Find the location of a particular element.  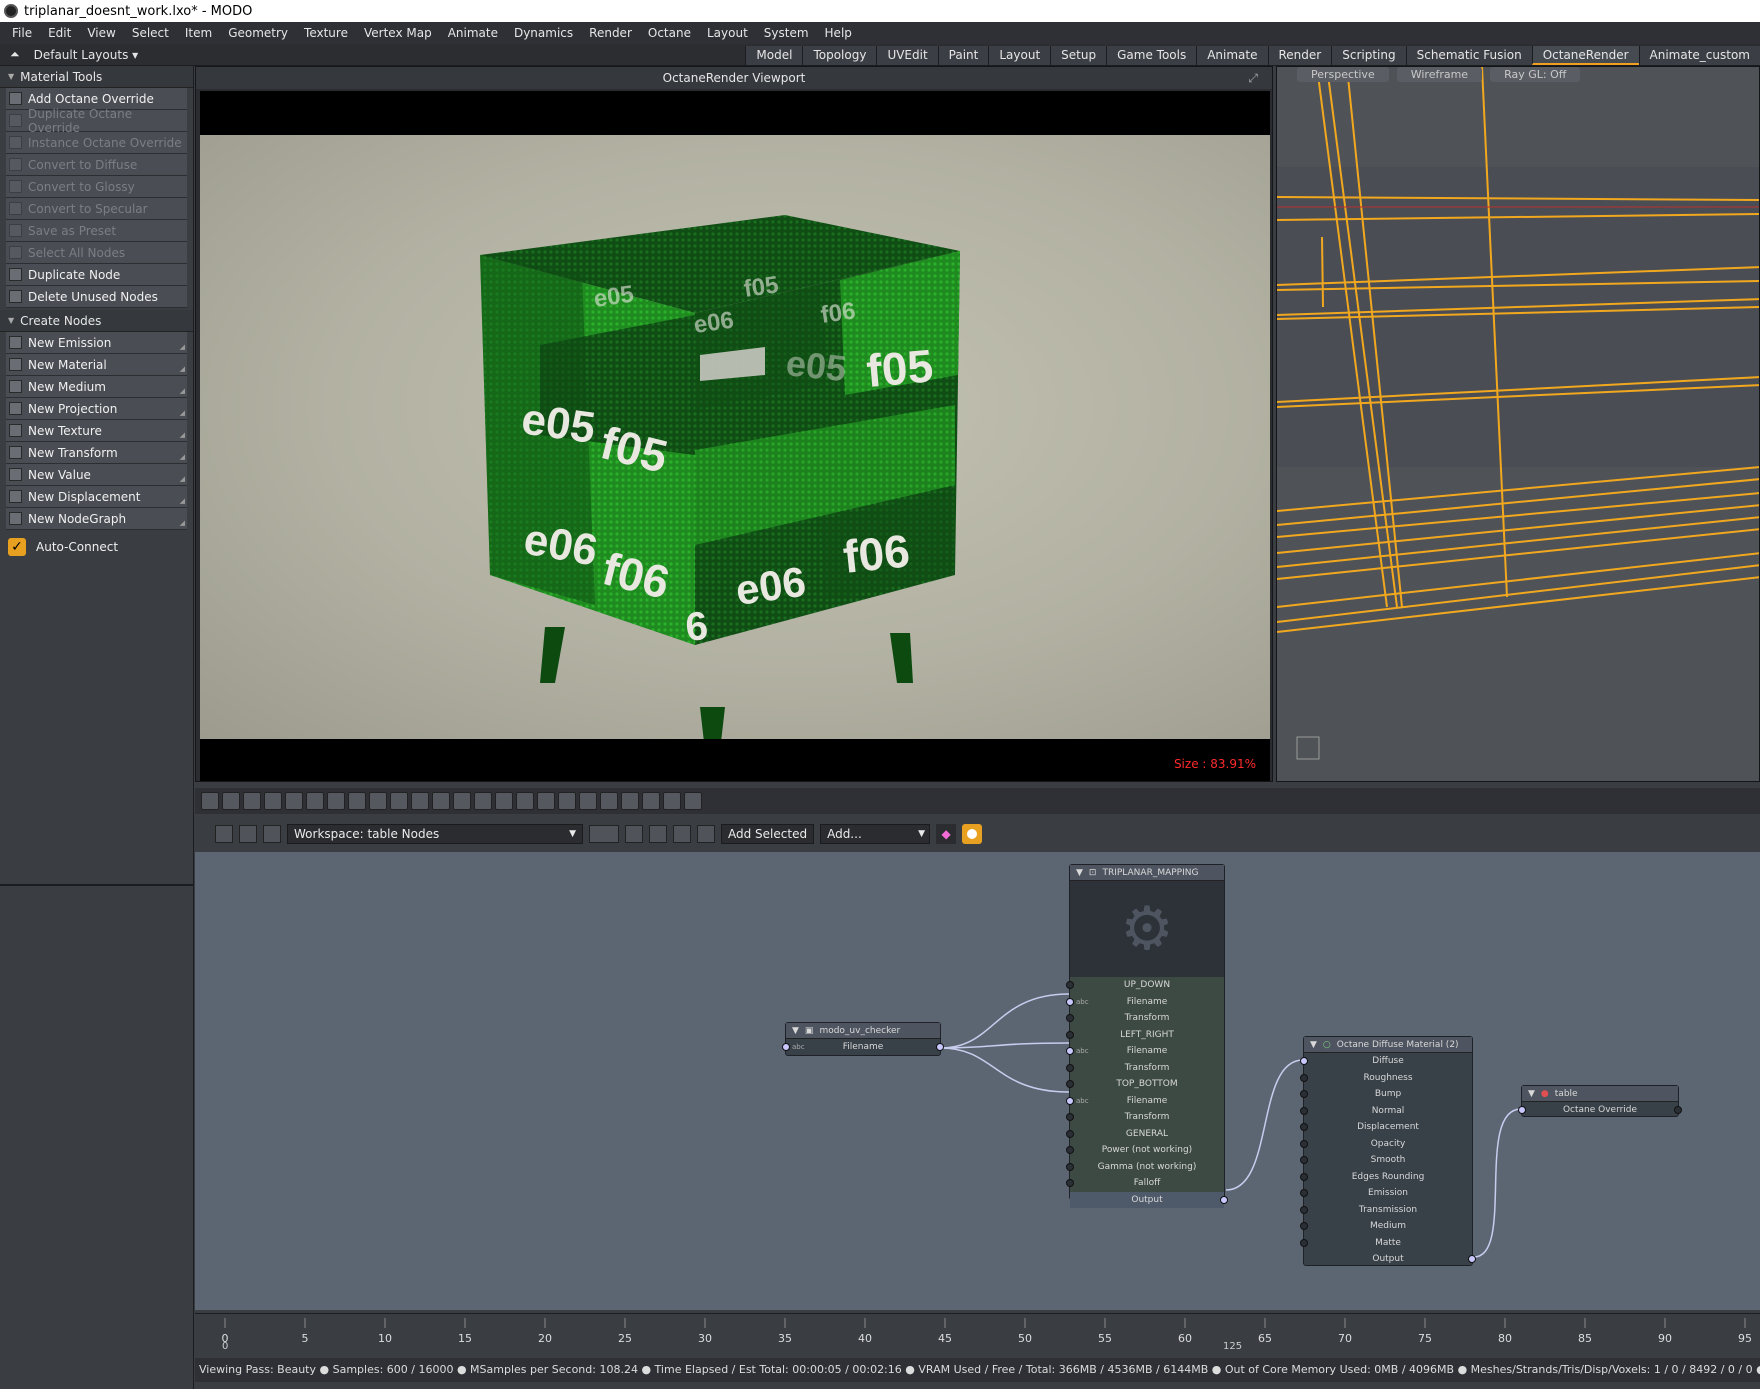

tab-uvedit: UVEdit is located at coordinates (907, 55).